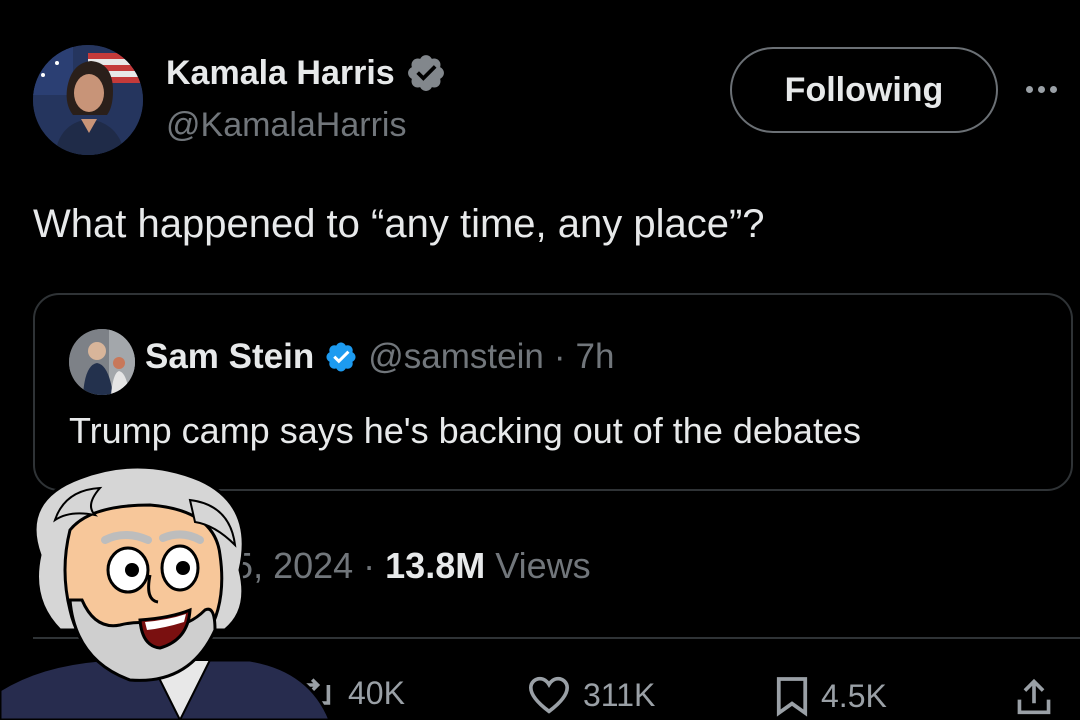 This screenshot has height=720, width=1080. What do you see at coordinates (435, 565) in the screenshot?
I see `views-count: 13.8M` at bounding box center [435, 565].